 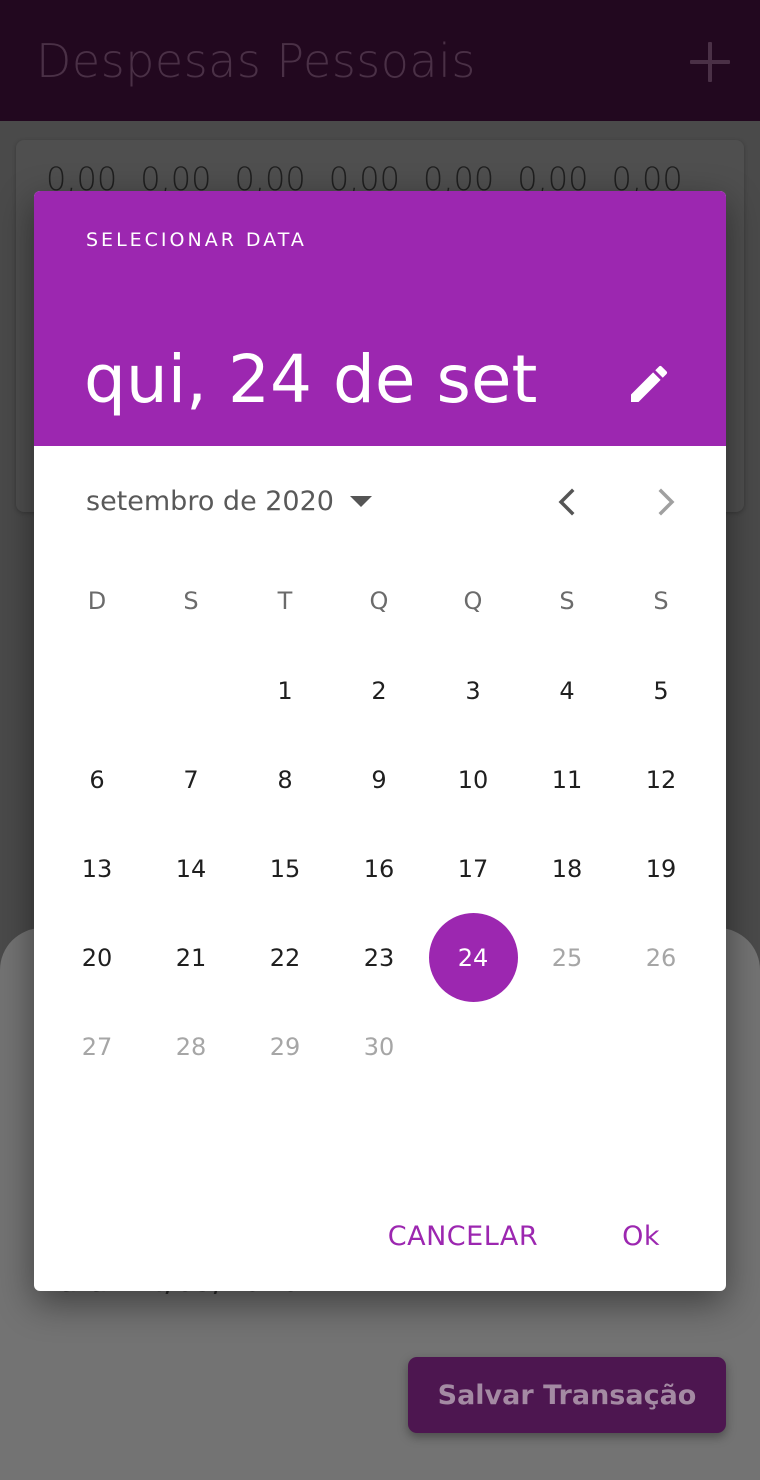 I want to click on weekday-label: T, so click(x=285, y=601).